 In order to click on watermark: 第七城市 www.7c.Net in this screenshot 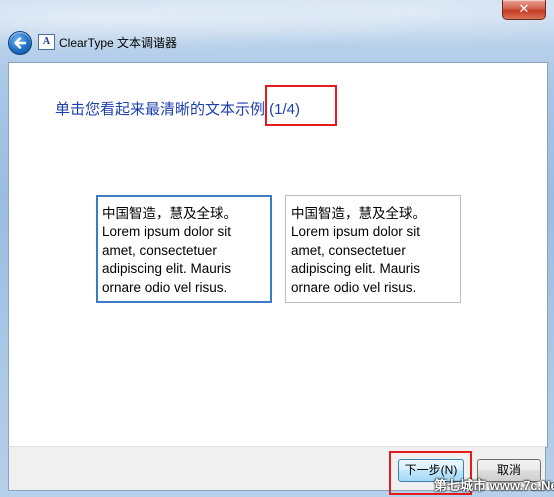, I will do `click(494, 485)`.